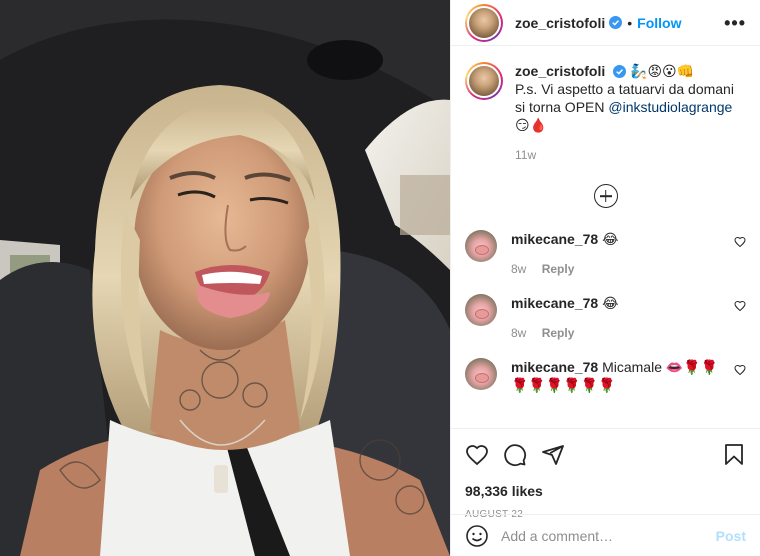 The height and width of the screenshot is (556, 760). What do you see at coordinates (605, 491) in the screenshot?
I see `likes-count: 98,336 likes` at bounding box center [605, 491].